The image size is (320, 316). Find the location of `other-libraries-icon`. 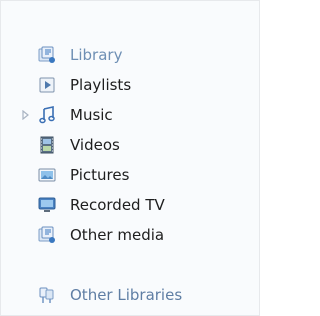

other-libraries-icon is located at coordinates (47, 295).